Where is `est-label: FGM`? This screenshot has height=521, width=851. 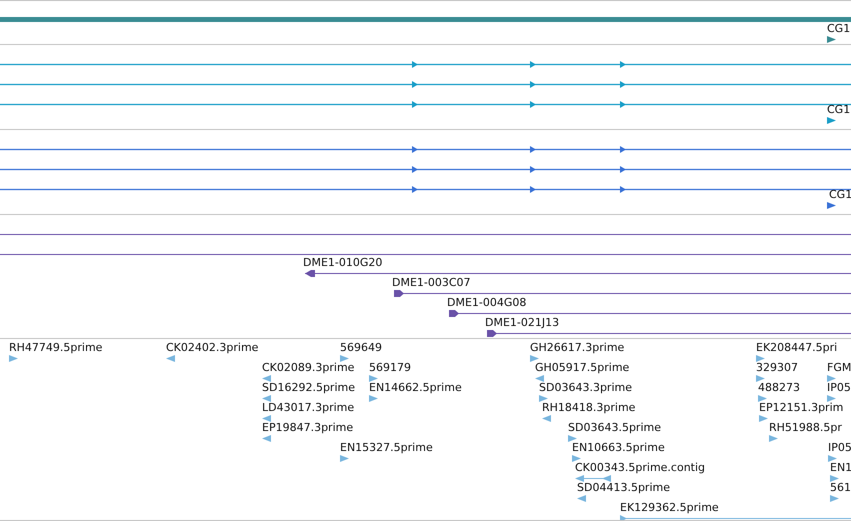 est-label: FGM is located at coordinates (839, 367).